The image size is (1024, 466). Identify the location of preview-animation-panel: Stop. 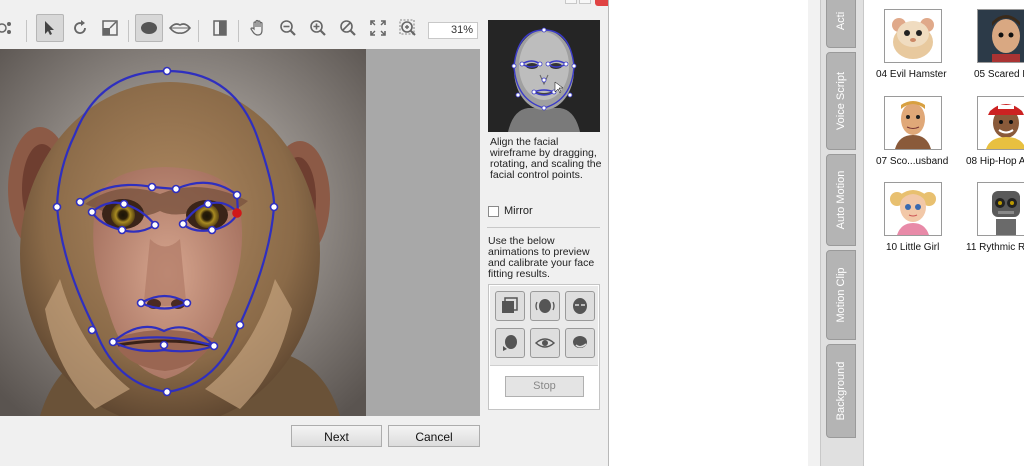
(544, 347).